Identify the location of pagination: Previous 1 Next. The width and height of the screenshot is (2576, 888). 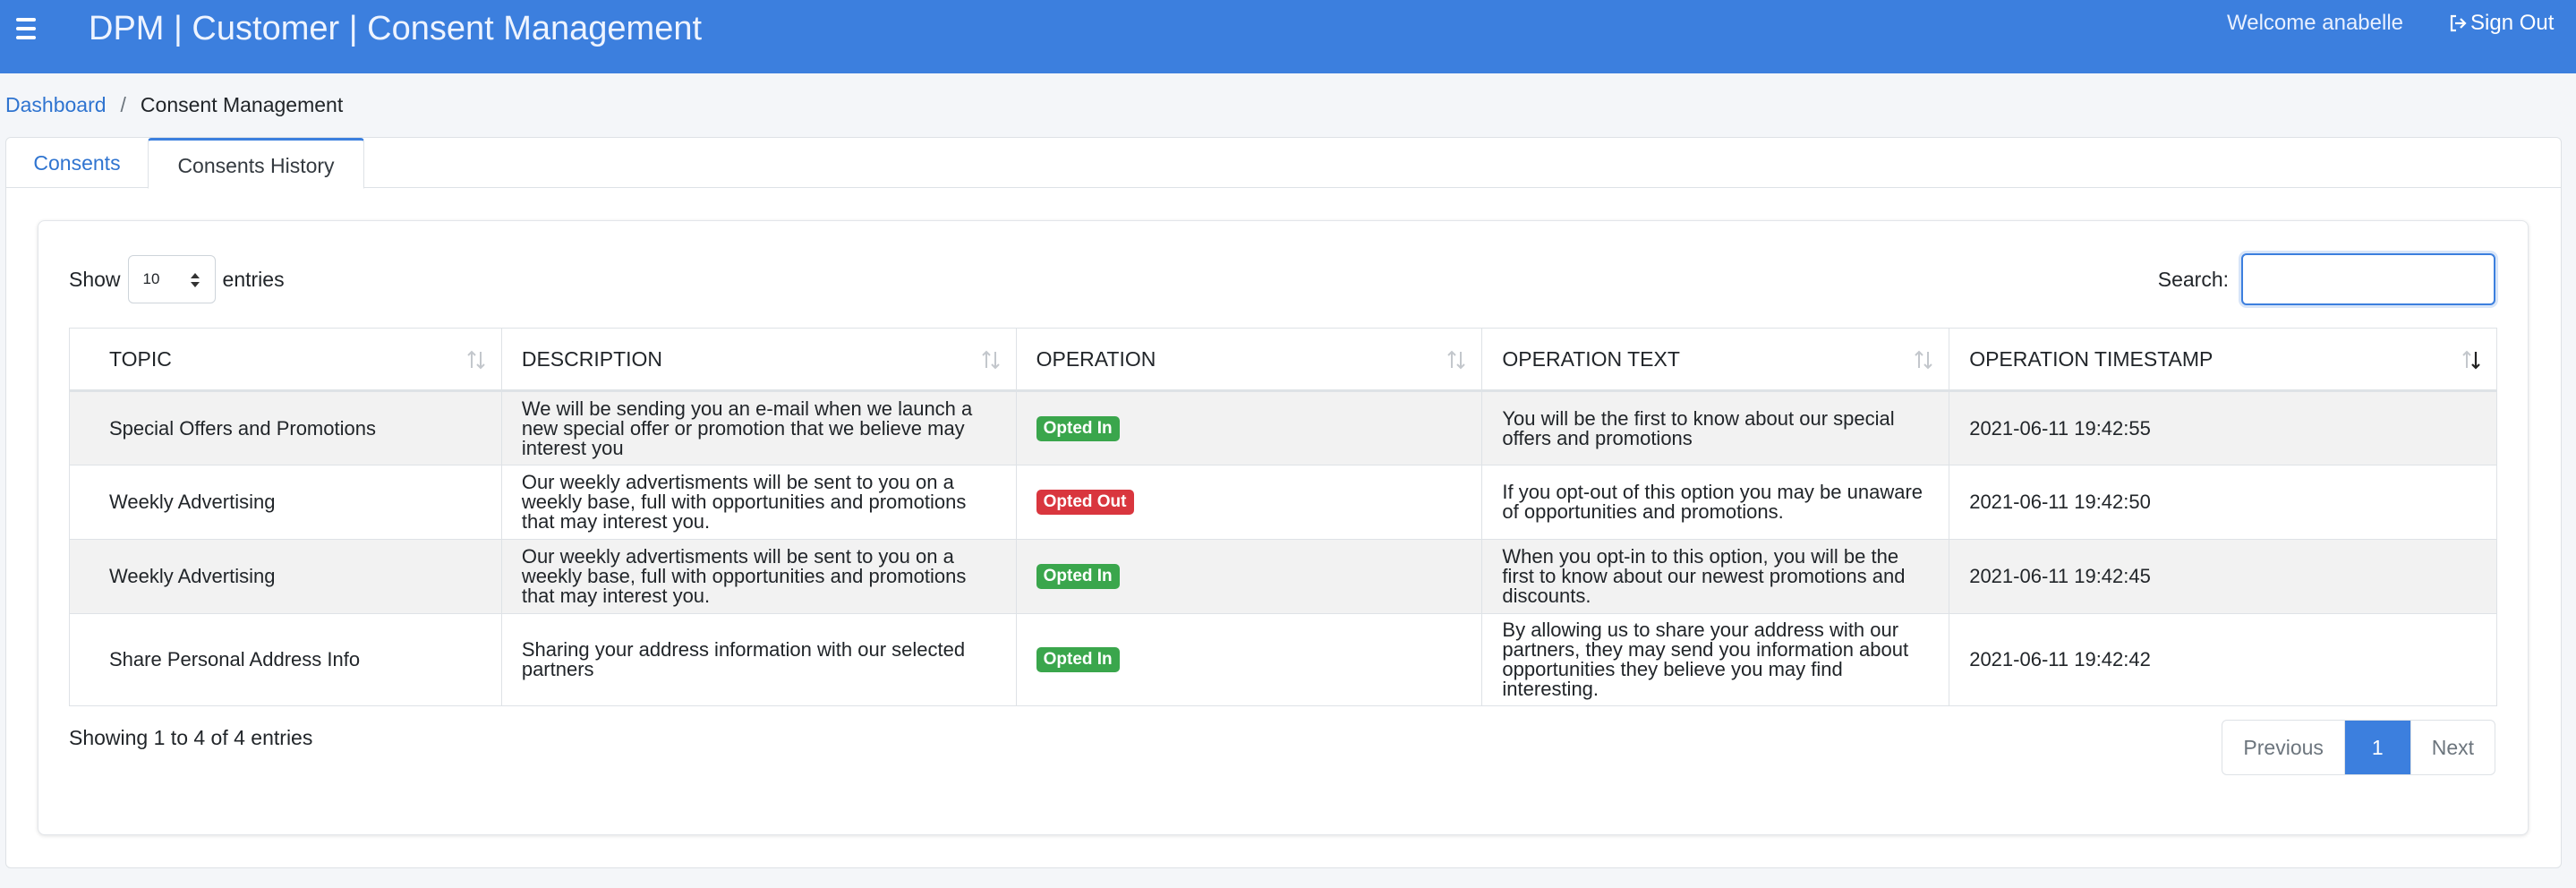
(2358, 747).